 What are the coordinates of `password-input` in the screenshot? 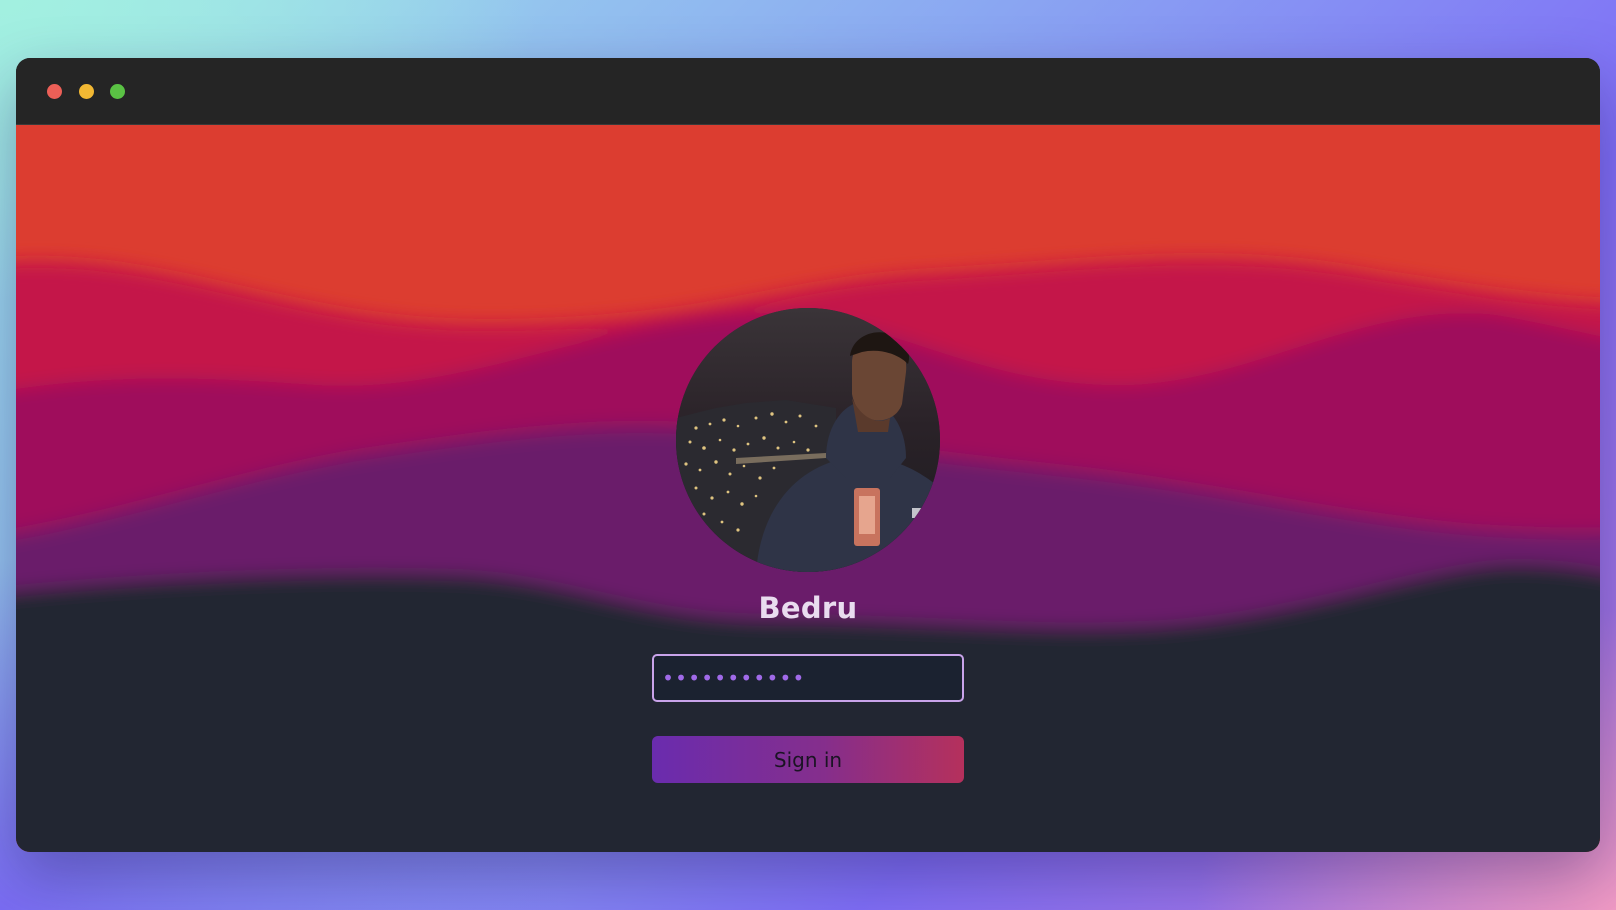 It's located at (808, 678).